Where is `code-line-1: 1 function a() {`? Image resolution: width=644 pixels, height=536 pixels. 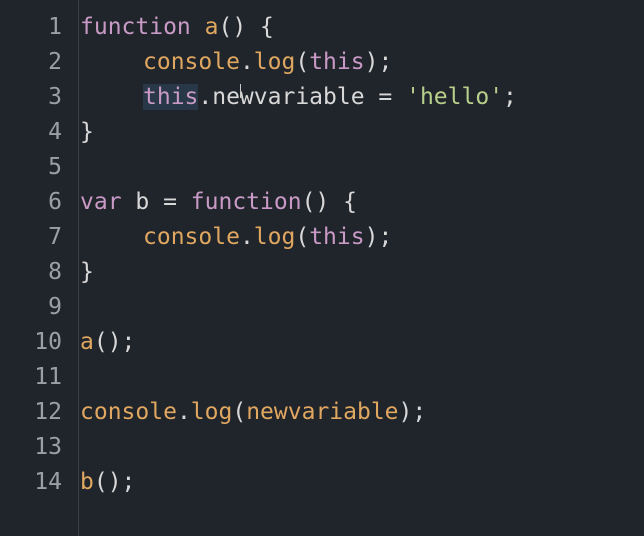 code-line-1: 1 function a() { is located at coordinates (322, 26).